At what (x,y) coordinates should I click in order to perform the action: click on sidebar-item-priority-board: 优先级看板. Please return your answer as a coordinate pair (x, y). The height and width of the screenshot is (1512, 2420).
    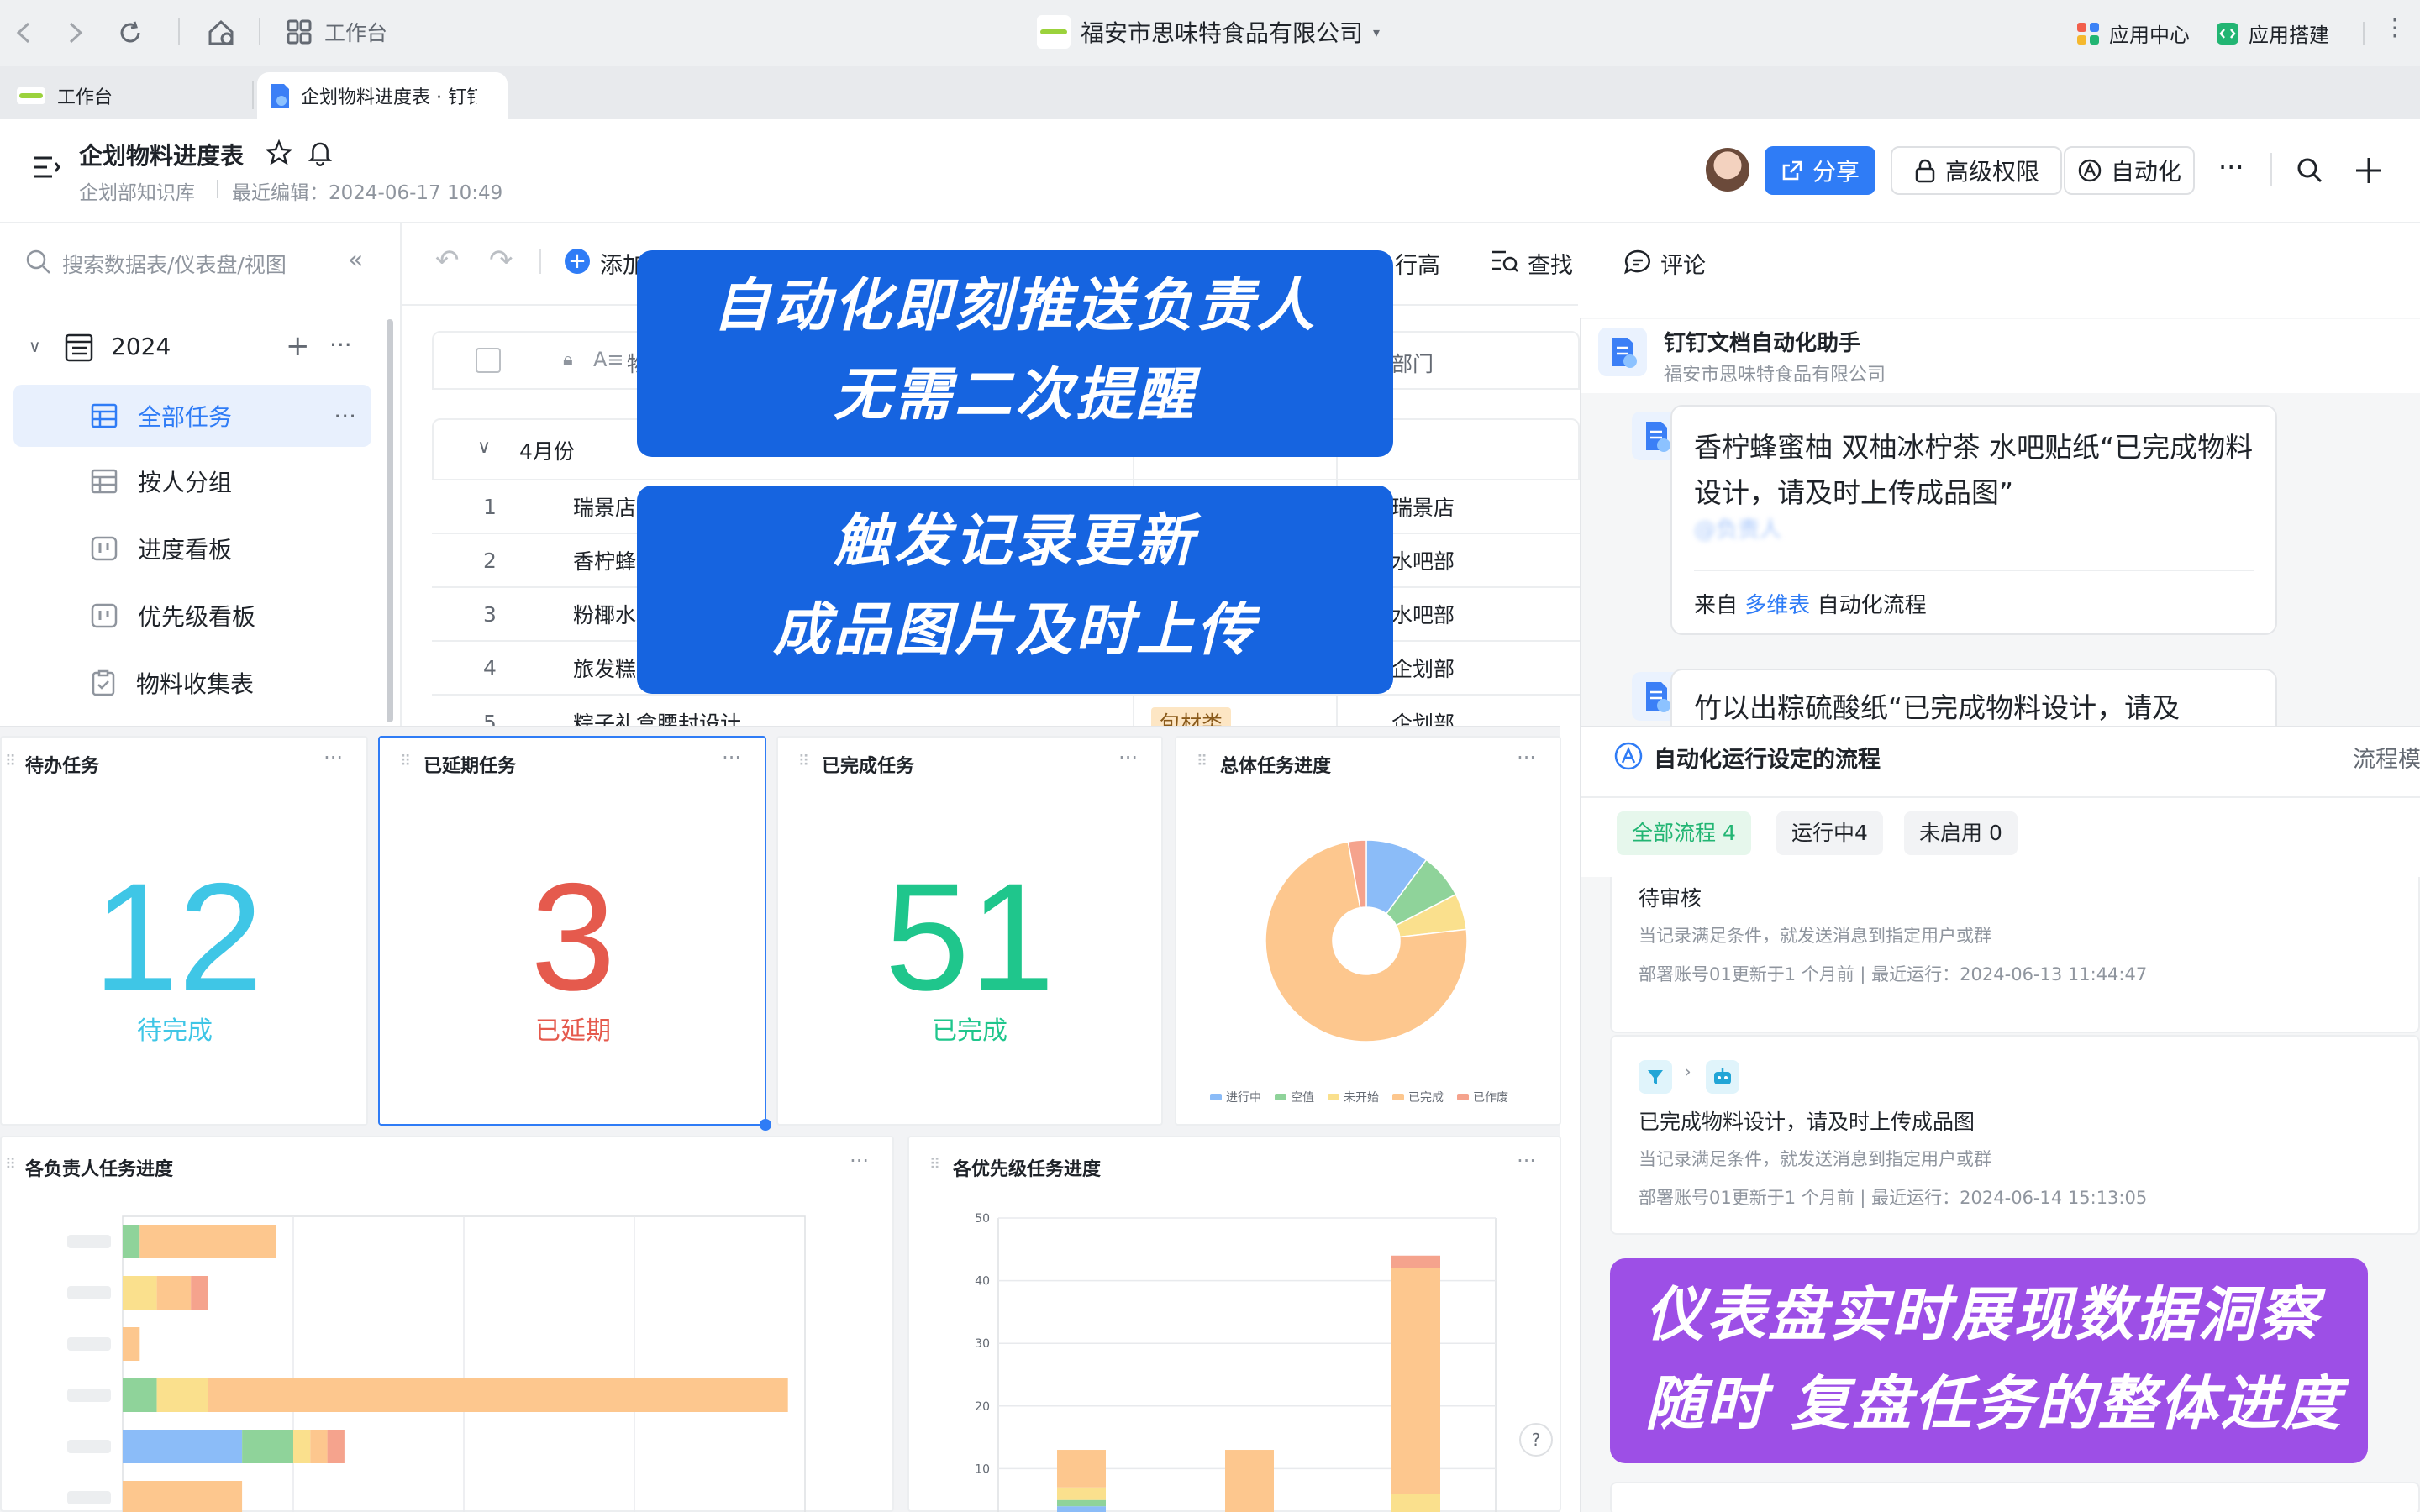
    Looking at the image, I should click on (192, 616).